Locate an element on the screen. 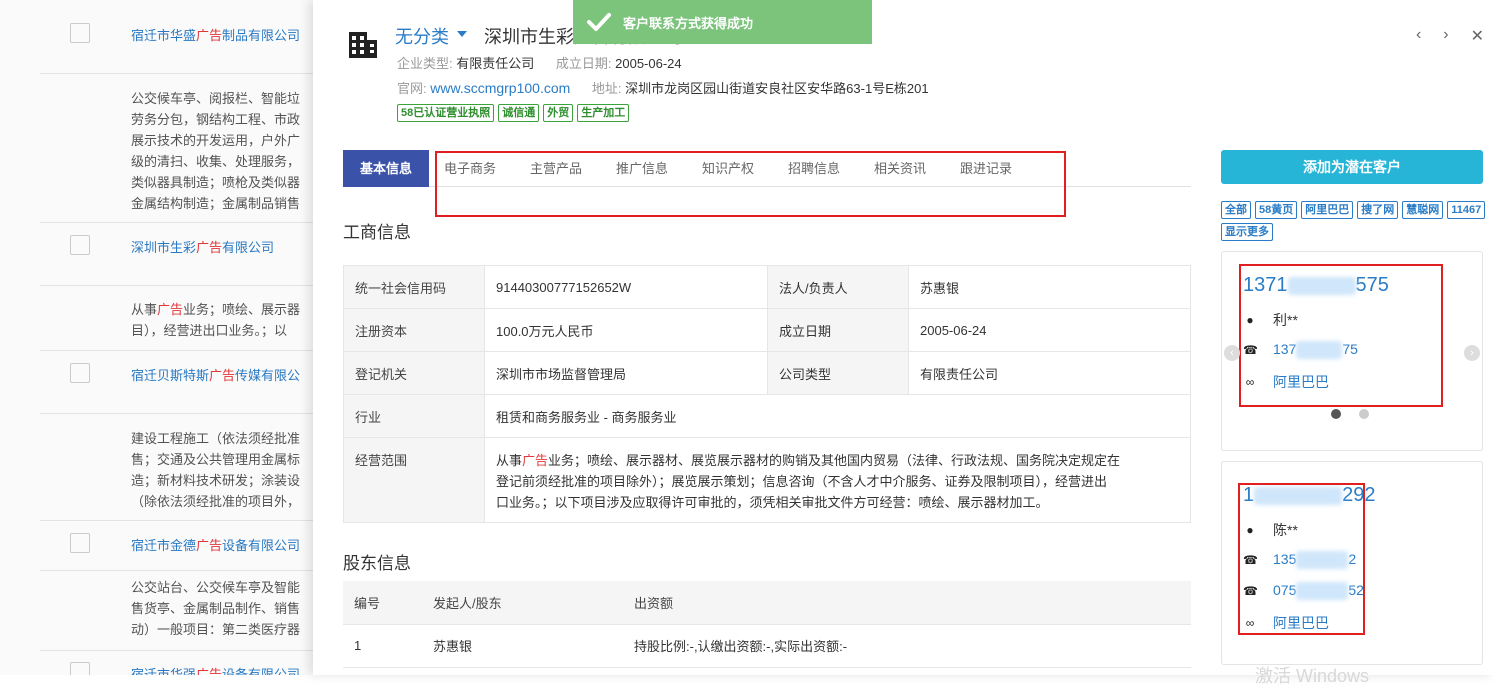  table-row: 登记机关 深圳市市场监督管理局 公司类型 有限责任公司 is located at coordinates (767, 373).